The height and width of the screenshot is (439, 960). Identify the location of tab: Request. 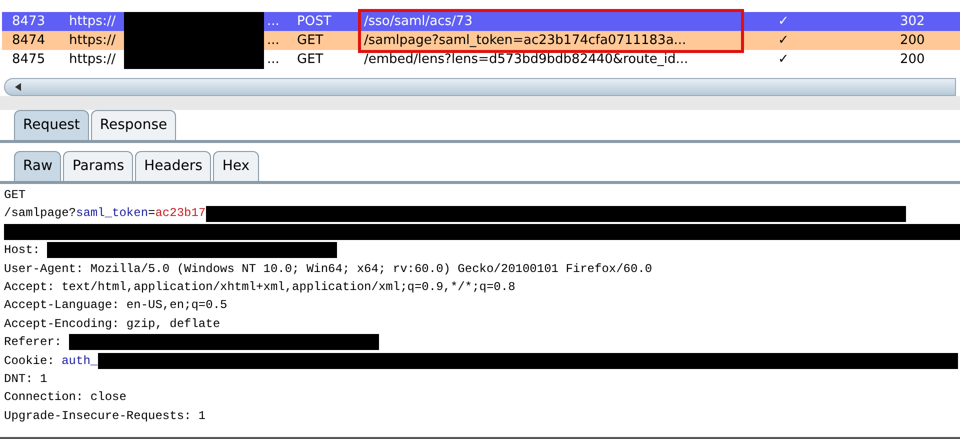
(51, 125).